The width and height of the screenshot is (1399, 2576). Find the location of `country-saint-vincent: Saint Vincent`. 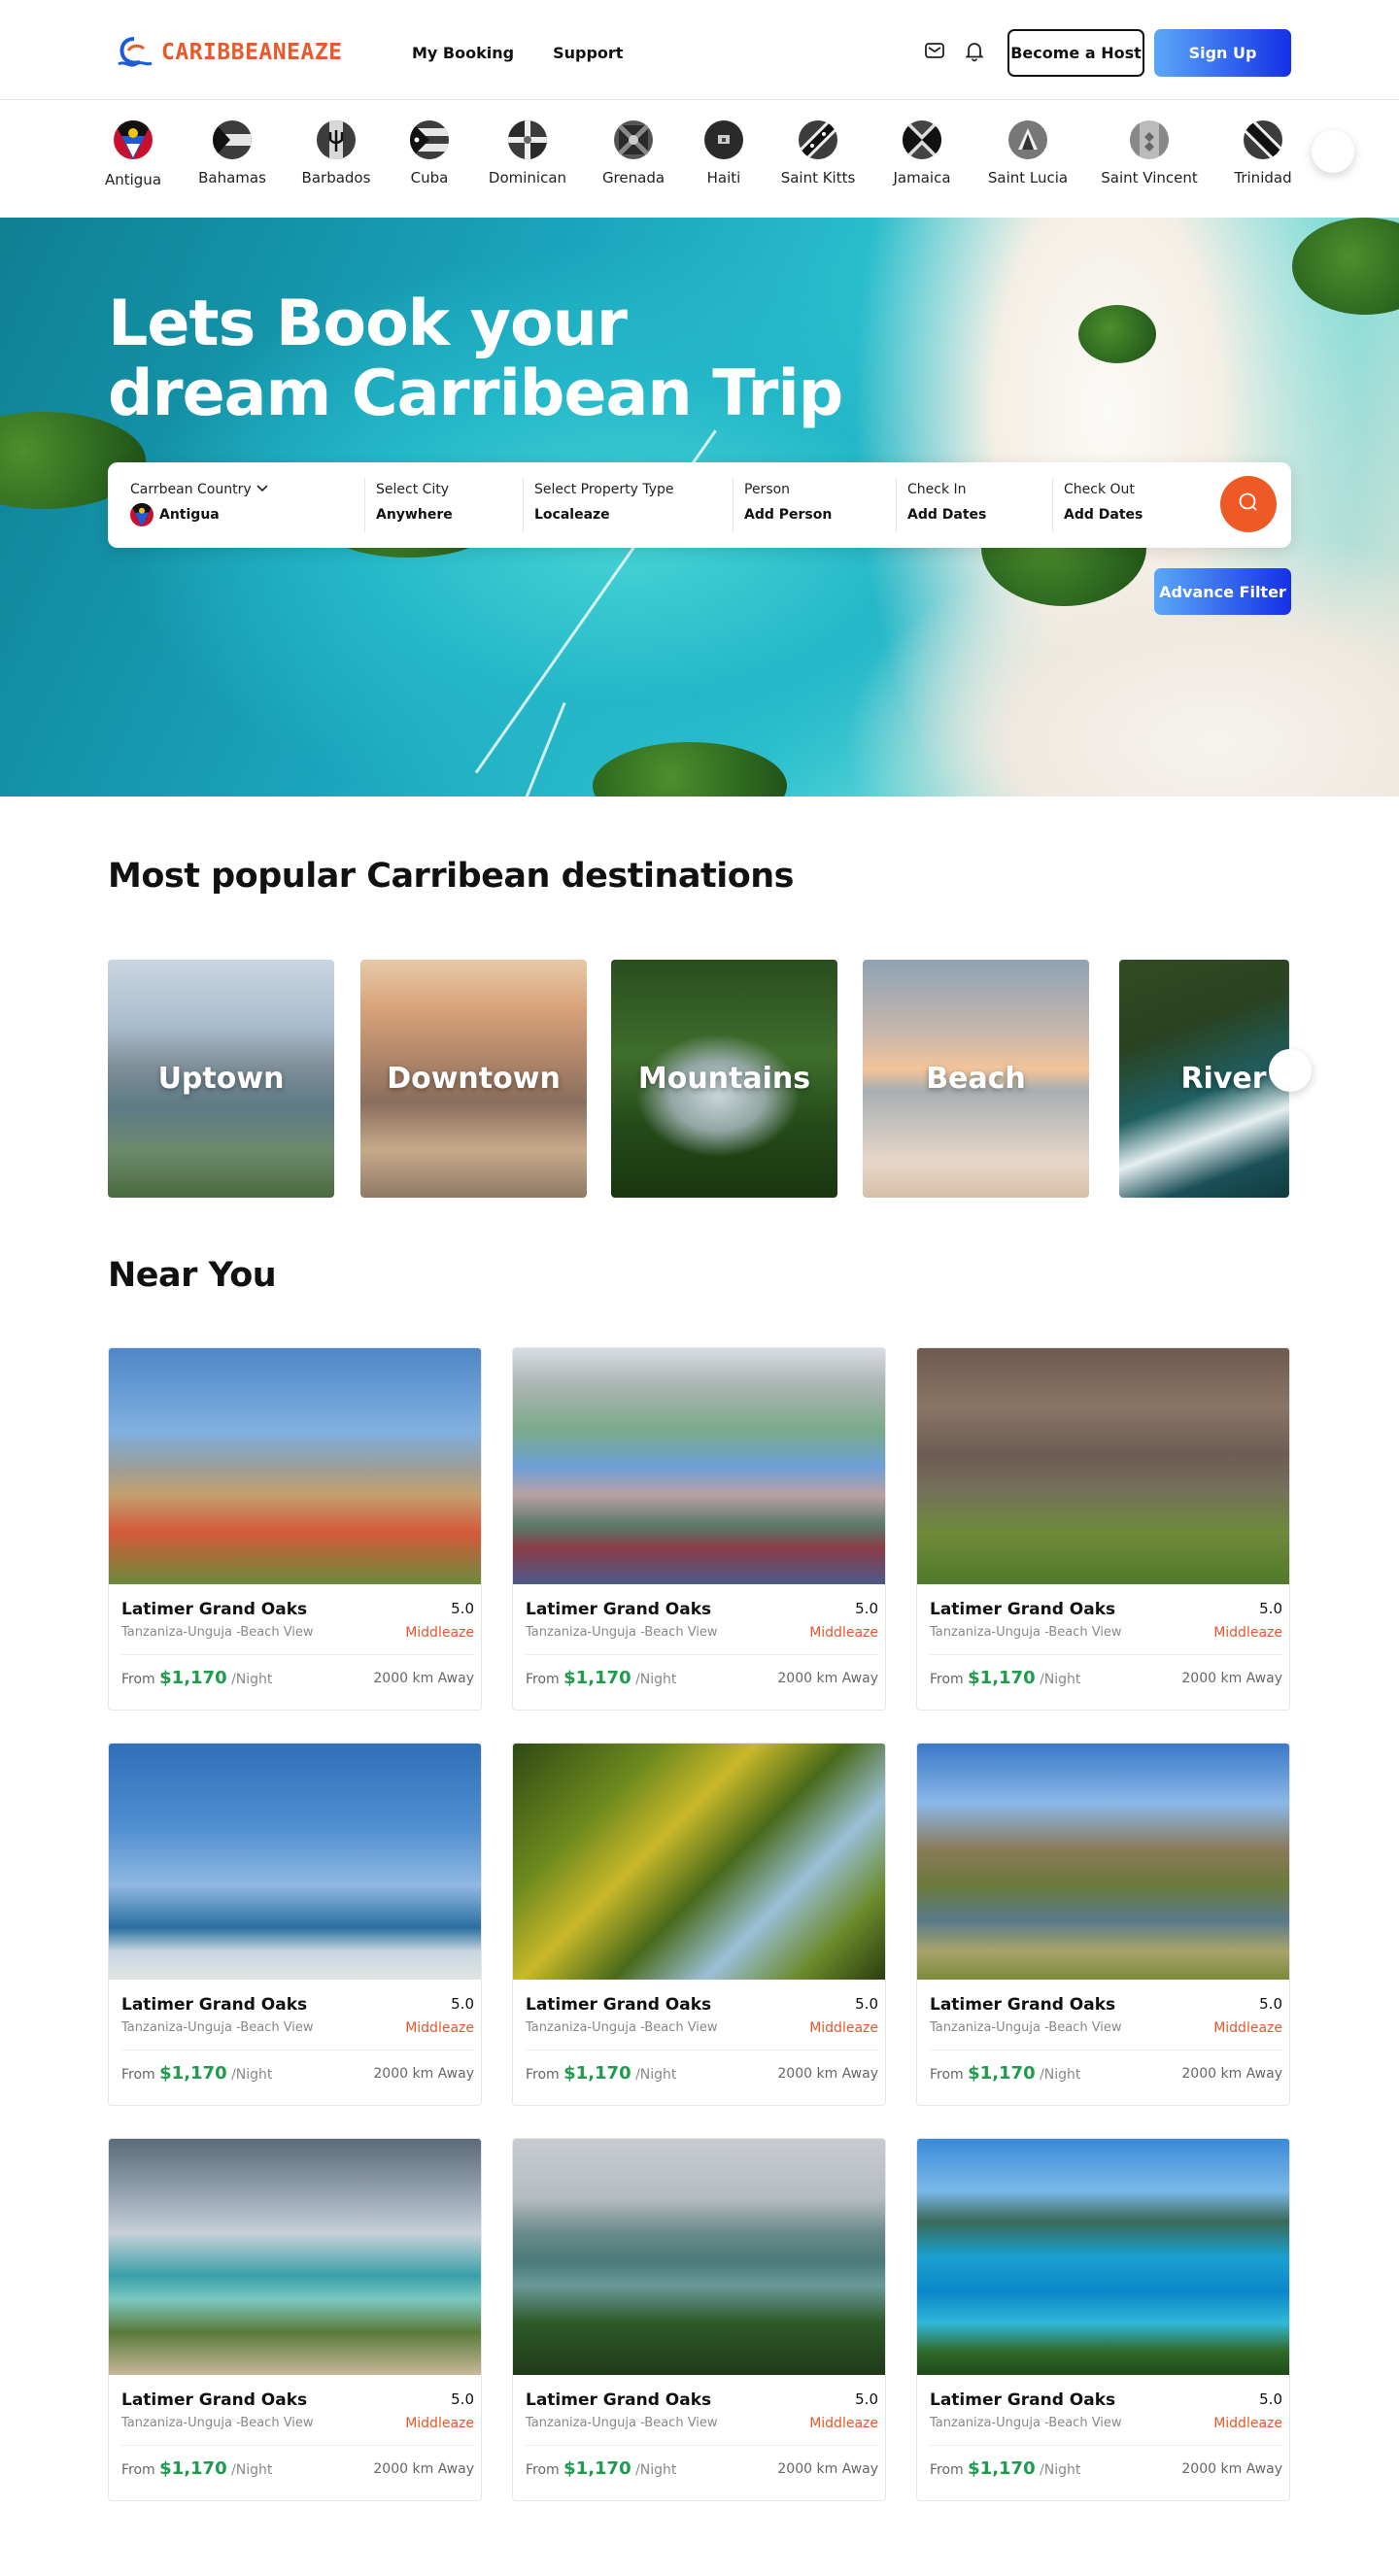

country-saint-vincent: Saint Vincent is located at coordinates (1149, 153).